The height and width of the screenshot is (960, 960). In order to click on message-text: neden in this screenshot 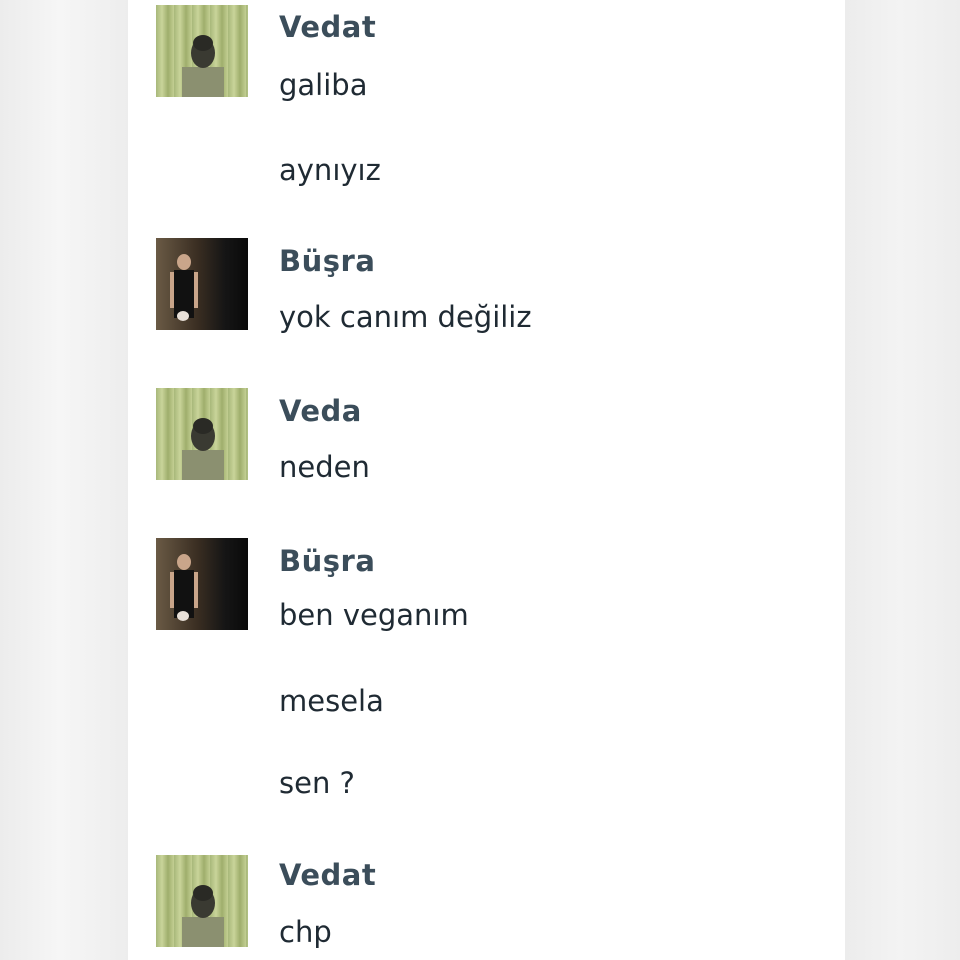, I will do `click(324, 467)`.